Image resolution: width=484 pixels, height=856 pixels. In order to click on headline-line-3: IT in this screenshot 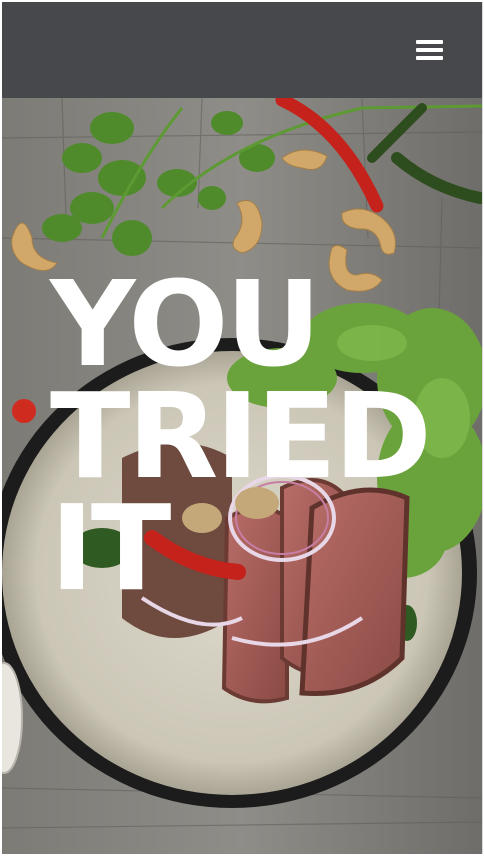, I will do `click(110, 548)`.